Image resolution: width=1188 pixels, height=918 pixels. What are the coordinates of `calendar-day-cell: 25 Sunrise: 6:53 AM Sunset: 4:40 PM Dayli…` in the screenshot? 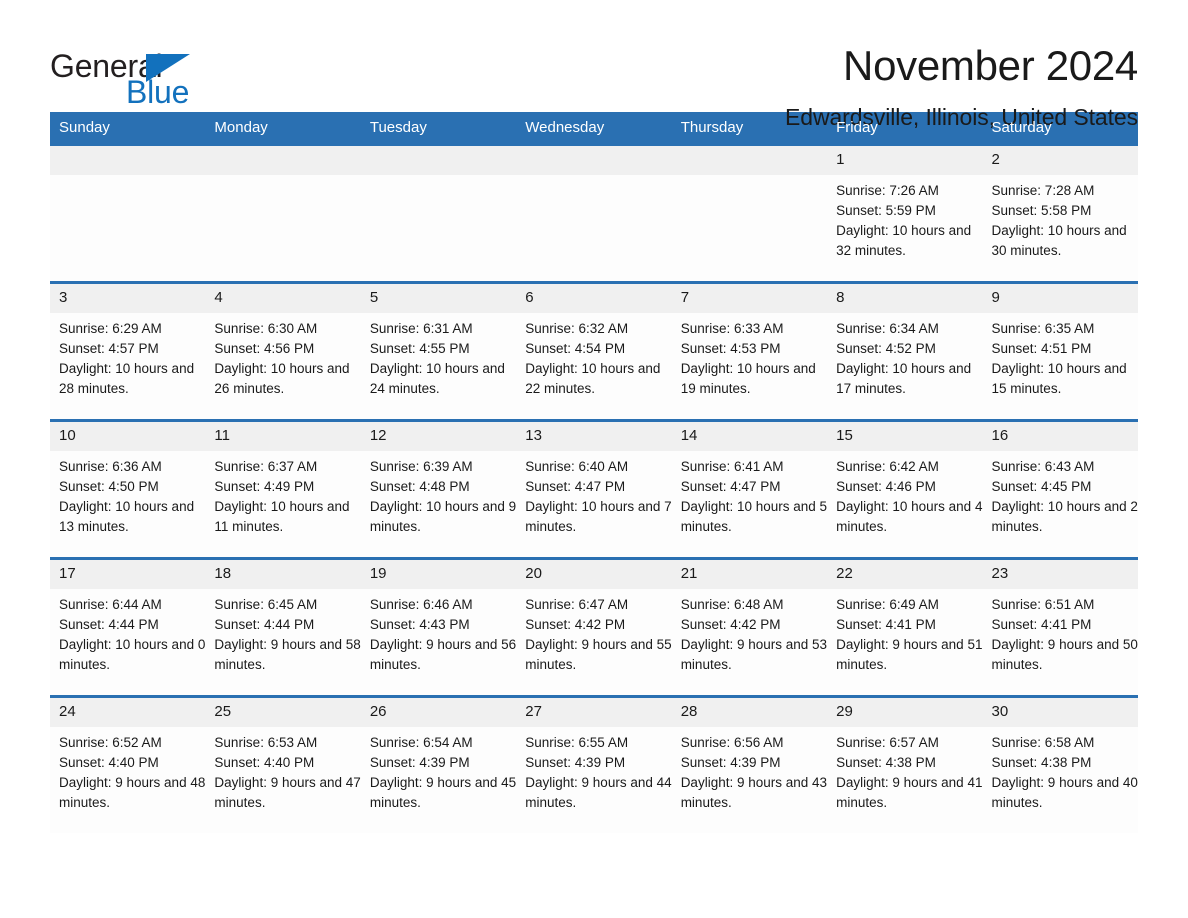 It's located at (283, 764).